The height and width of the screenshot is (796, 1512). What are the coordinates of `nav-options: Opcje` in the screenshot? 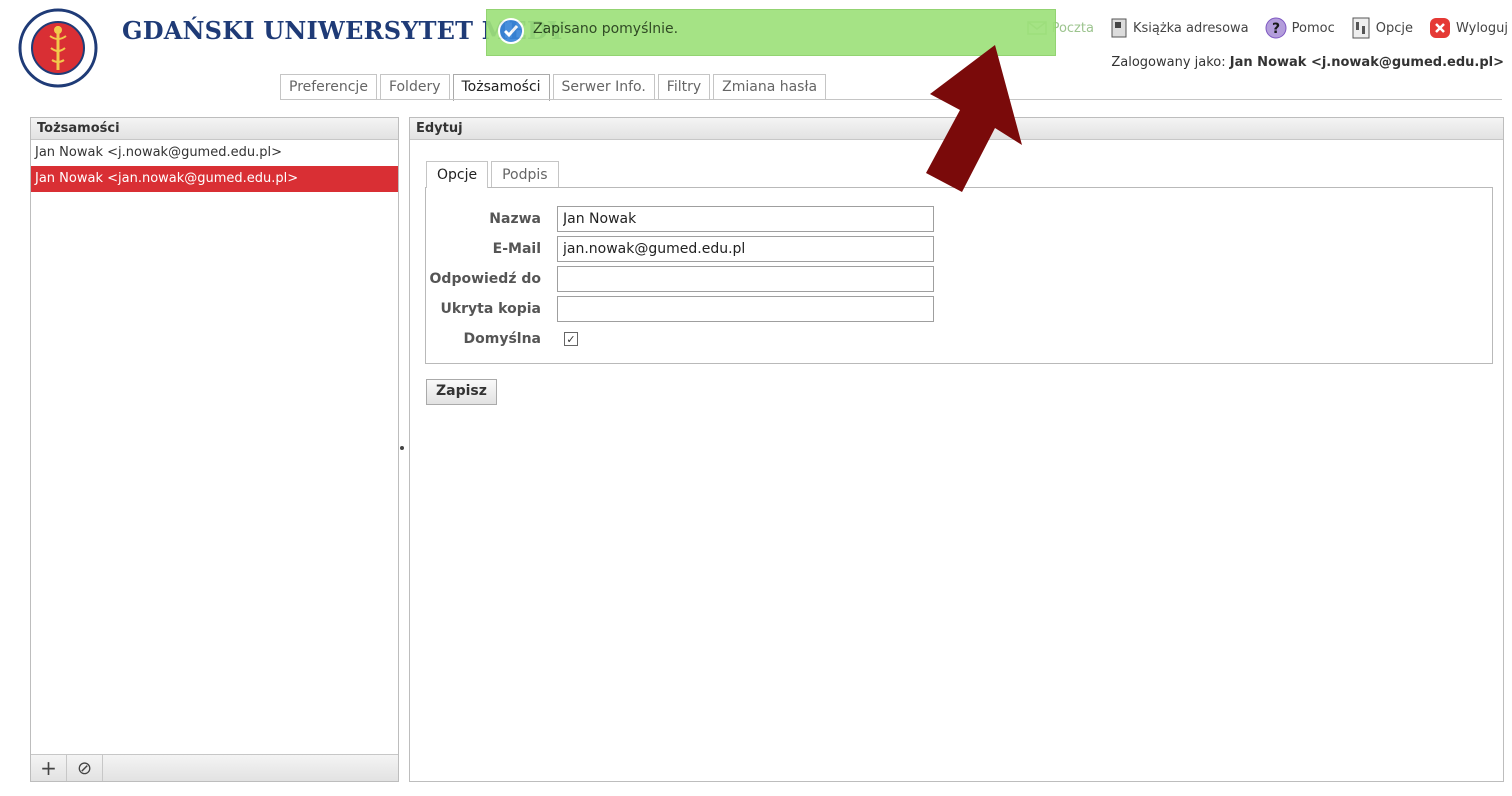 It's located at (1382, 28).